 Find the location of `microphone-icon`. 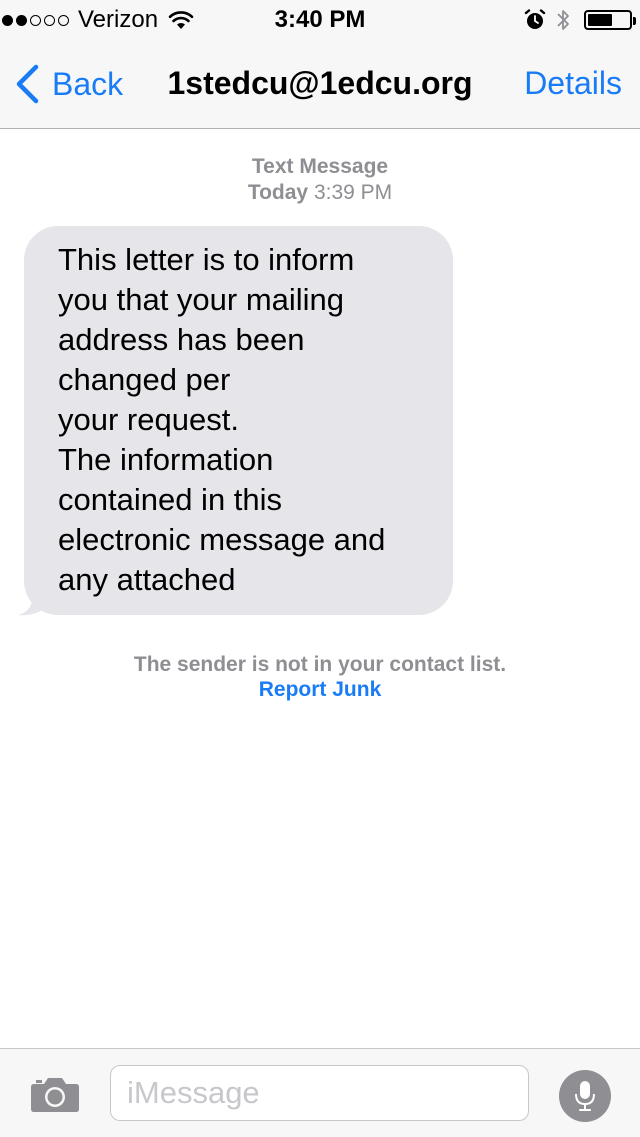

microphone-icon is located at coordinates (585, 1096).